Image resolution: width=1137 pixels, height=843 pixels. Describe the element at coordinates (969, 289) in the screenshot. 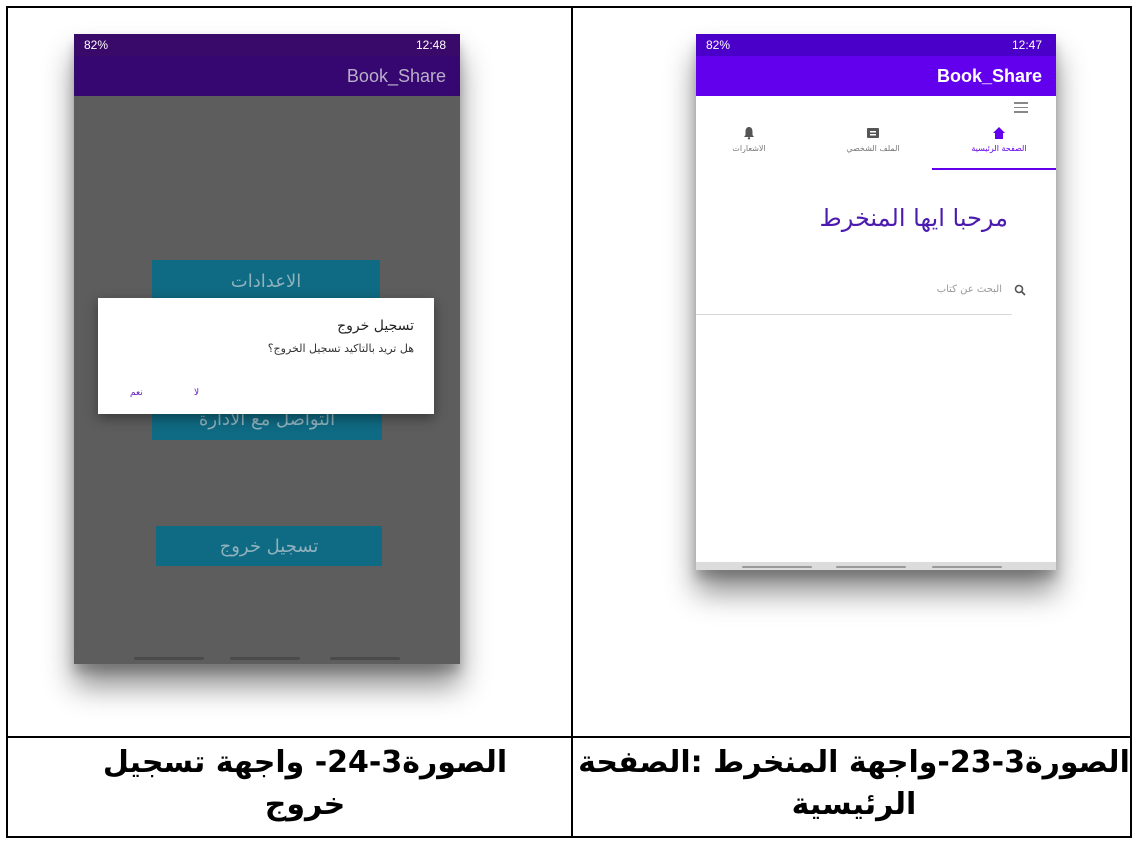

I see `search-input: البحث عن كتاب` at that location.